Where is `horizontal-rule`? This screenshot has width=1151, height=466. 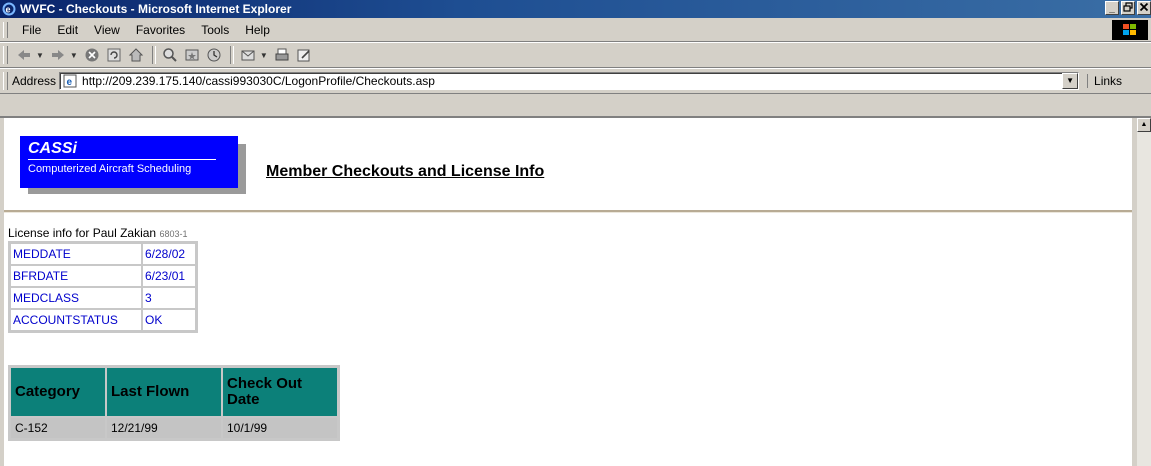
horizontal-rule is located at coordinates (568, 211).